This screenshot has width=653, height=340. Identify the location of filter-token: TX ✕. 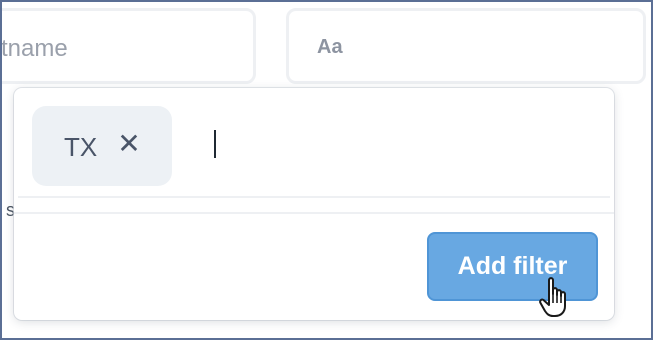
(102, 146).